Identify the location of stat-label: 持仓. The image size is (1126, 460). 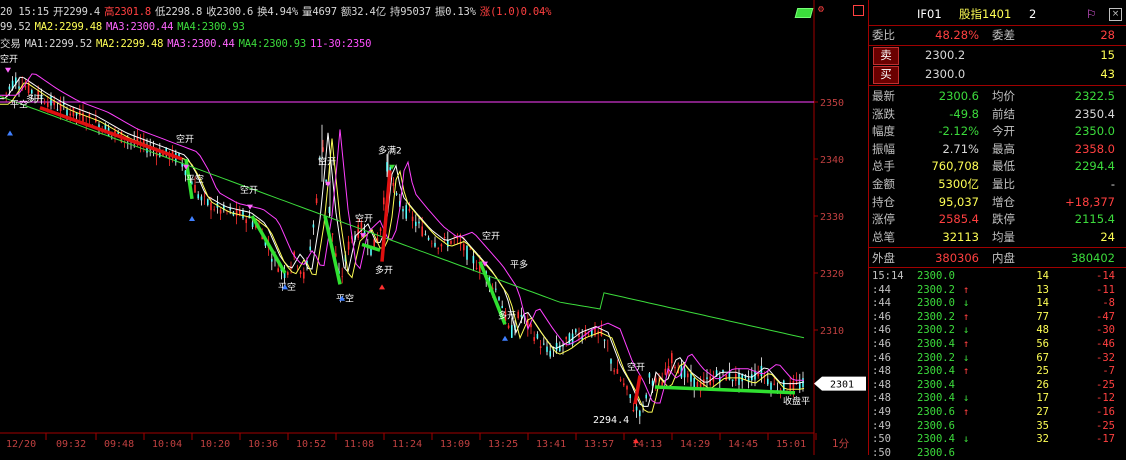
(883, 201).